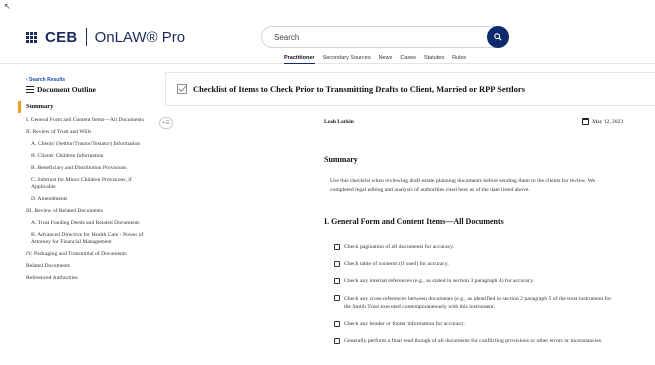 The image size is (655, 365). I want to click on checkbox-doc-icon, so click(182, 89).